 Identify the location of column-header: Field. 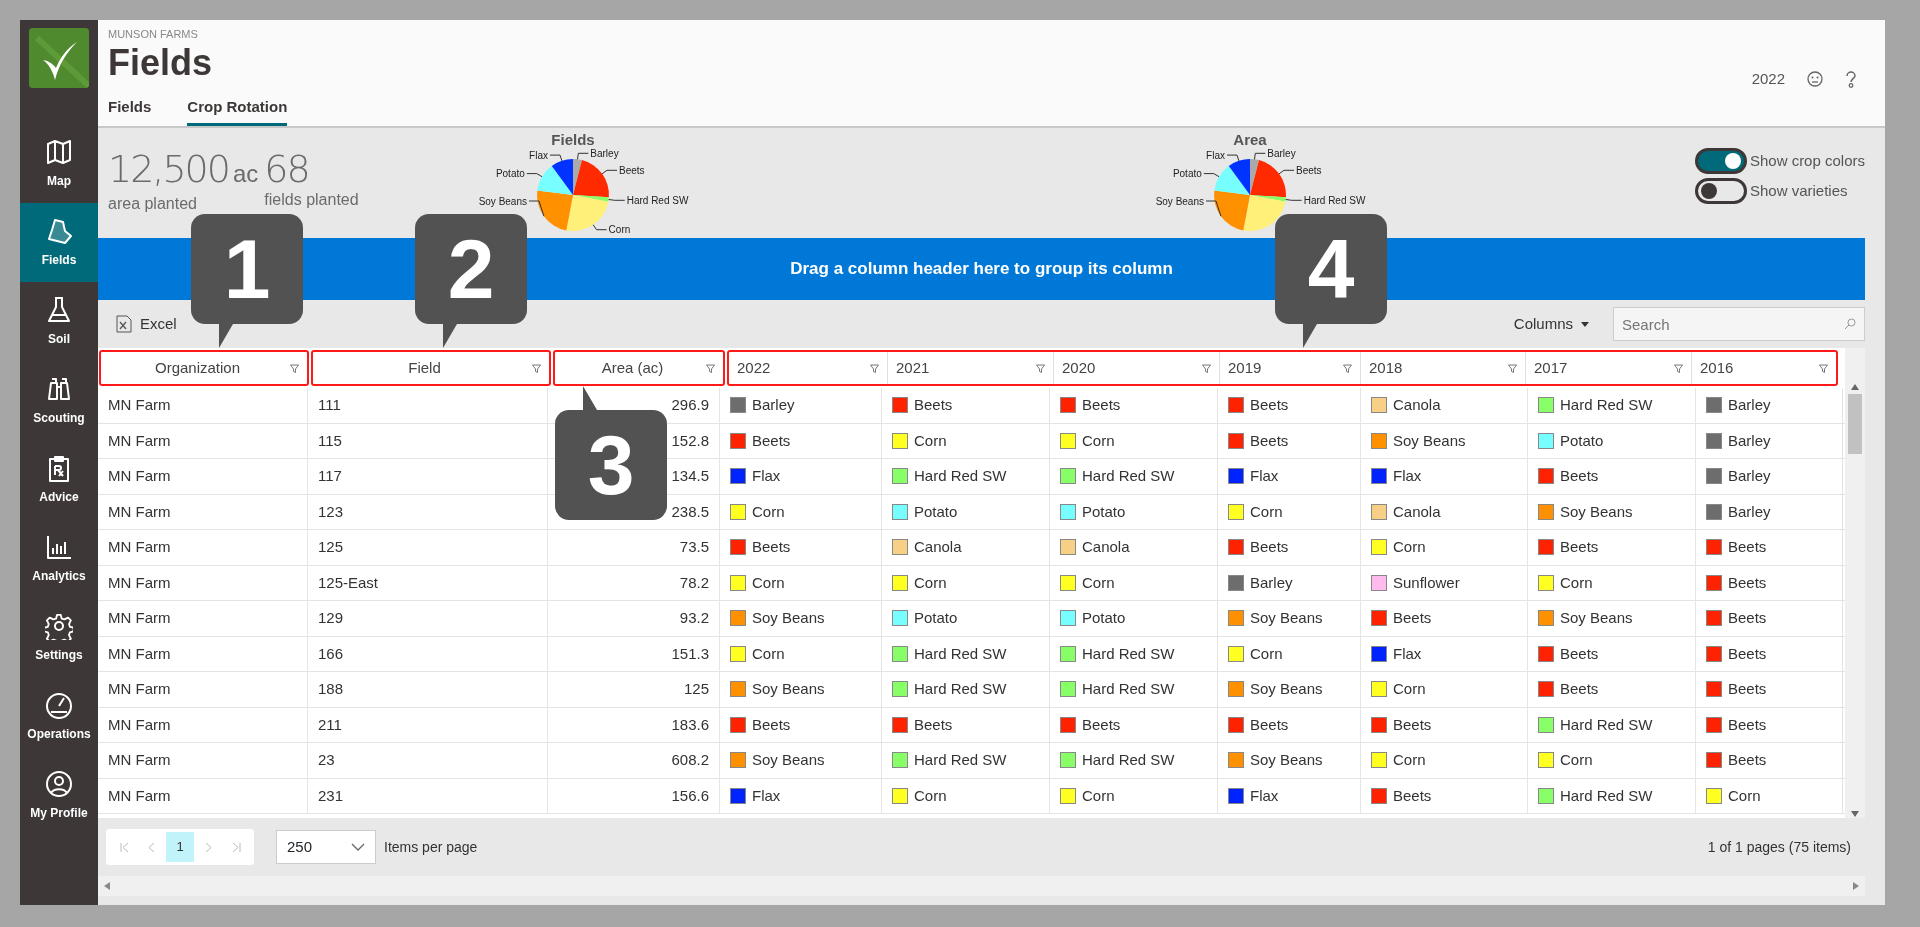
(431, 368).